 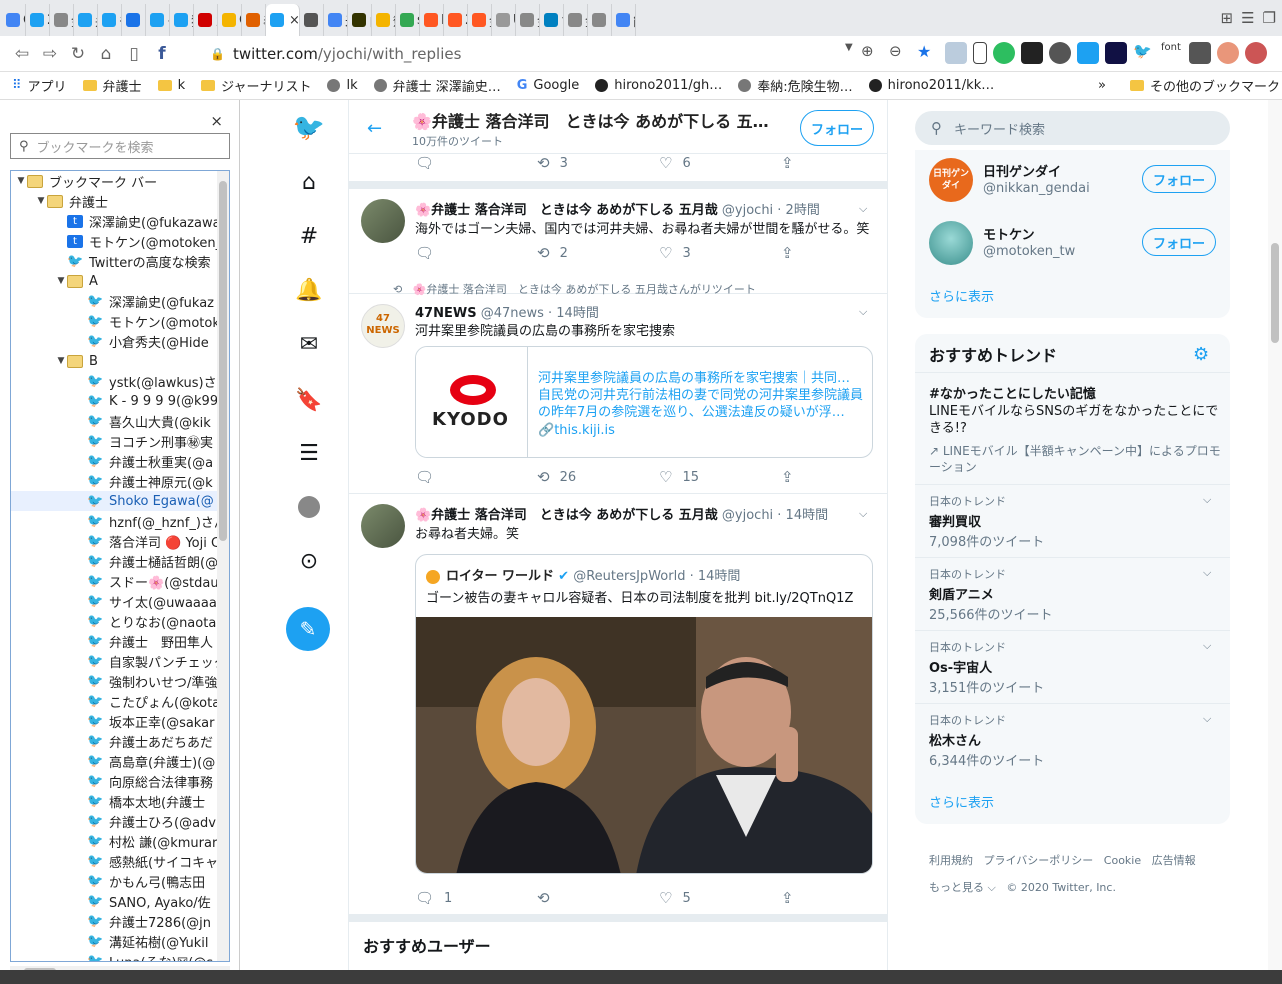 What do you see at coordinates (120, 561) in the screenshot?
I see `bookmark-tree-item: 🐦 弁護士樋話哲朗(@` at bounding box center [120, 561].